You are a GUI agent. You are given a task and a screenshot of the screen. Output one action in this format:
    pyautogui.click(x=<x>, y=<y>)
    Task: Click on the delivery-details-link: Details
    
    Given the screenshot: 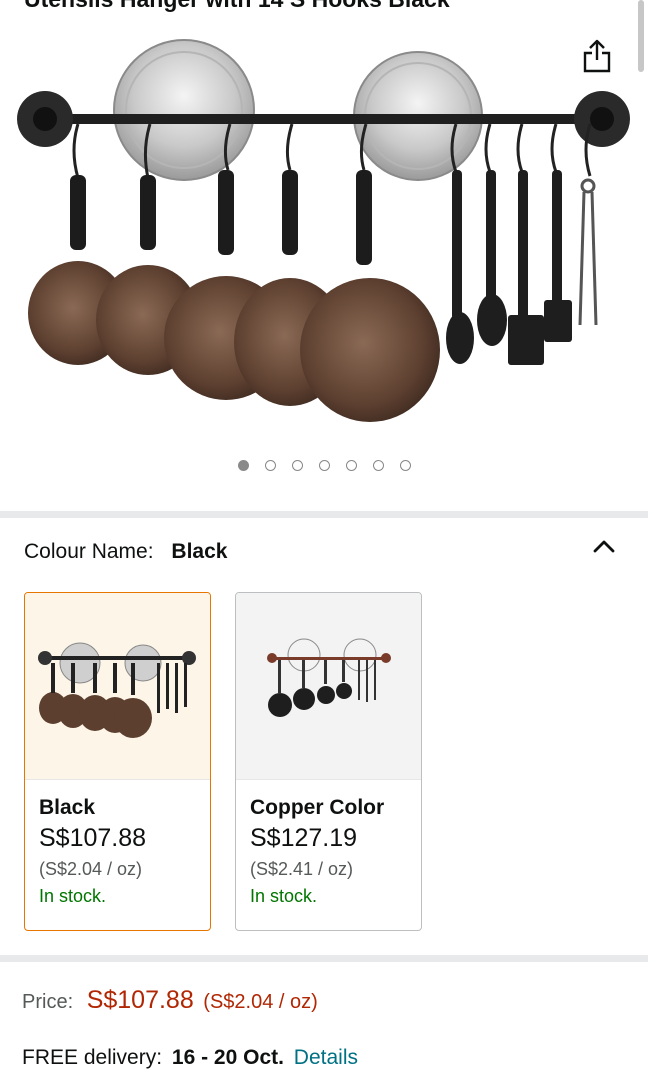 What is the action you would take?
    pyautogui.click(x=326, y=1057)
    